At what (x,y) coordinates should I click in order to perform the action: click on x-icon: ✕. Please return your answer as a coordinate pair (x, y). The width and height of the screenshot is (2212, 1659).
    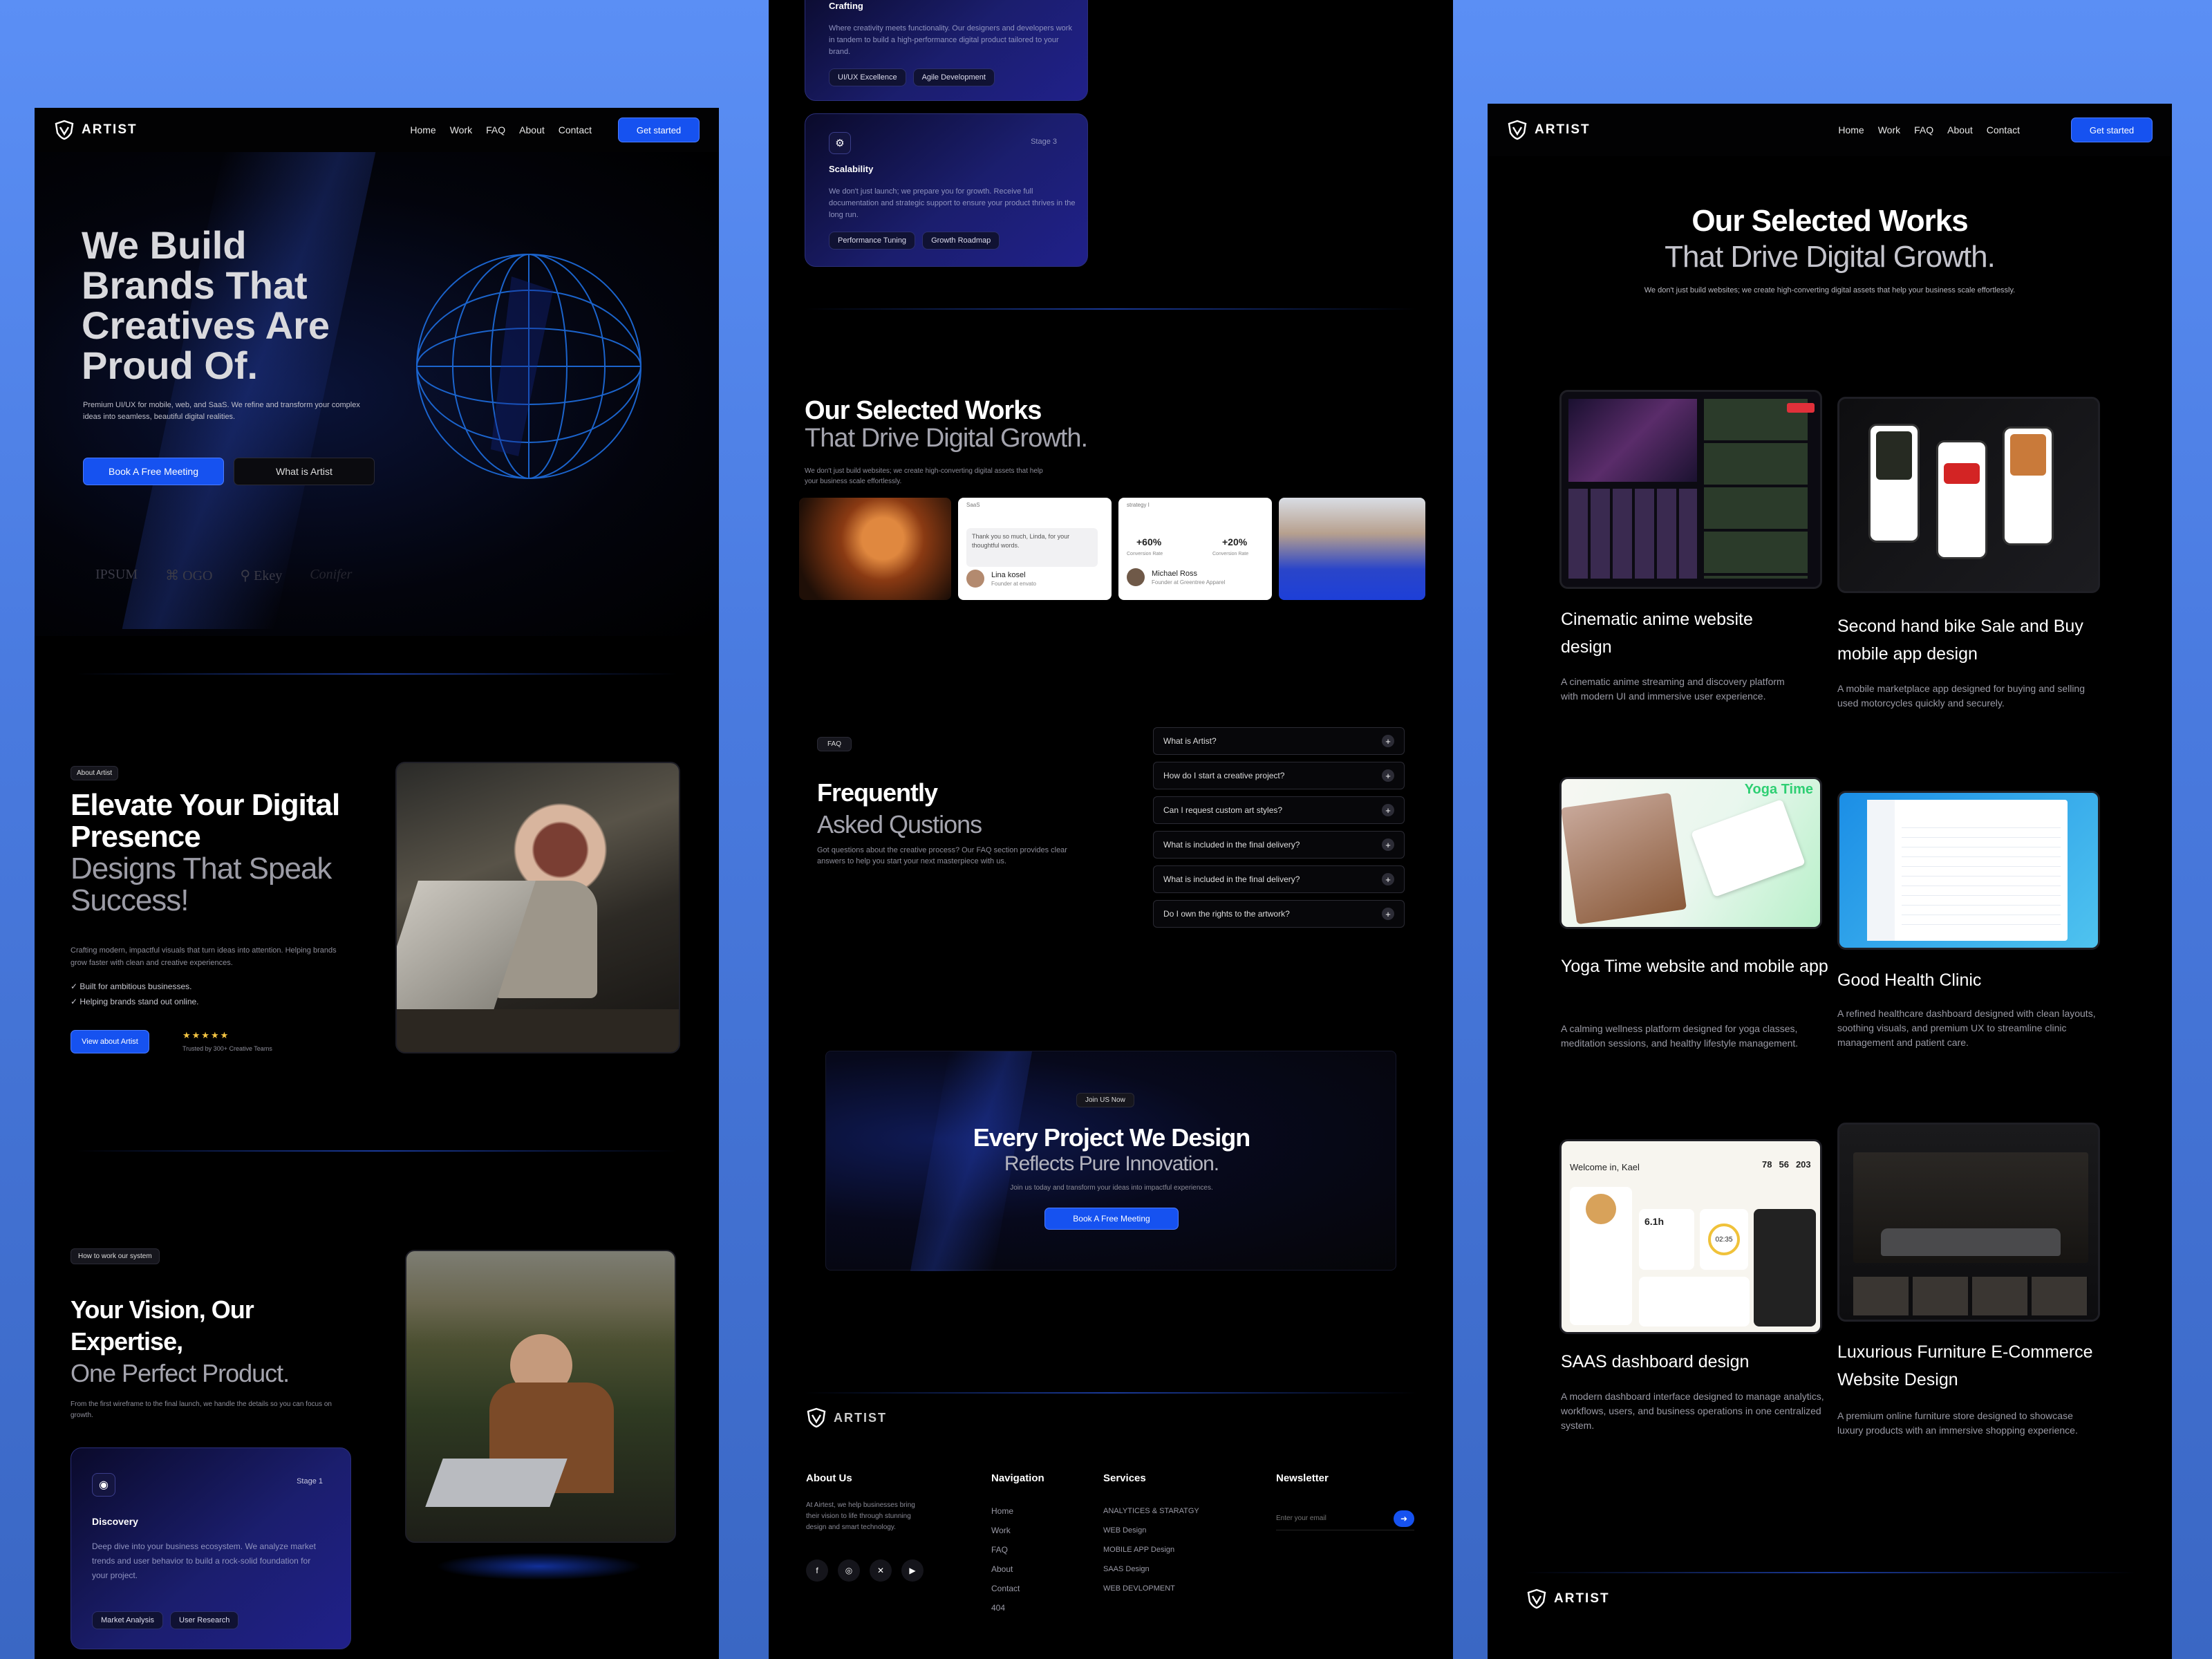
    Looking at the image, I should click on (881, 1570).